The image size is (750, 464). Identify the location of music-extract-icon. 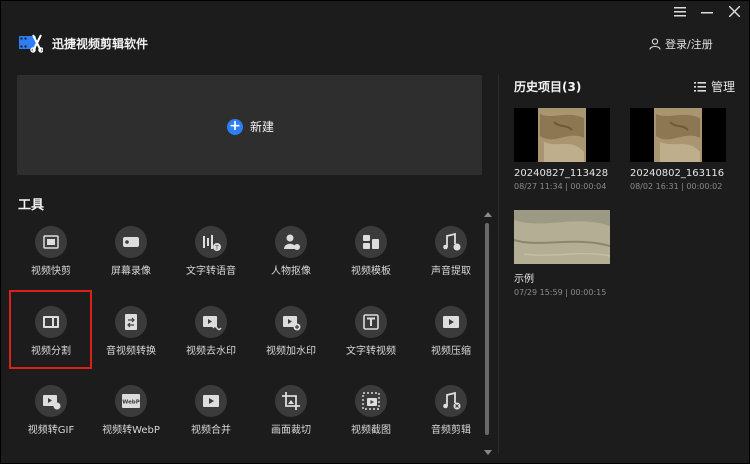
(451, 242).